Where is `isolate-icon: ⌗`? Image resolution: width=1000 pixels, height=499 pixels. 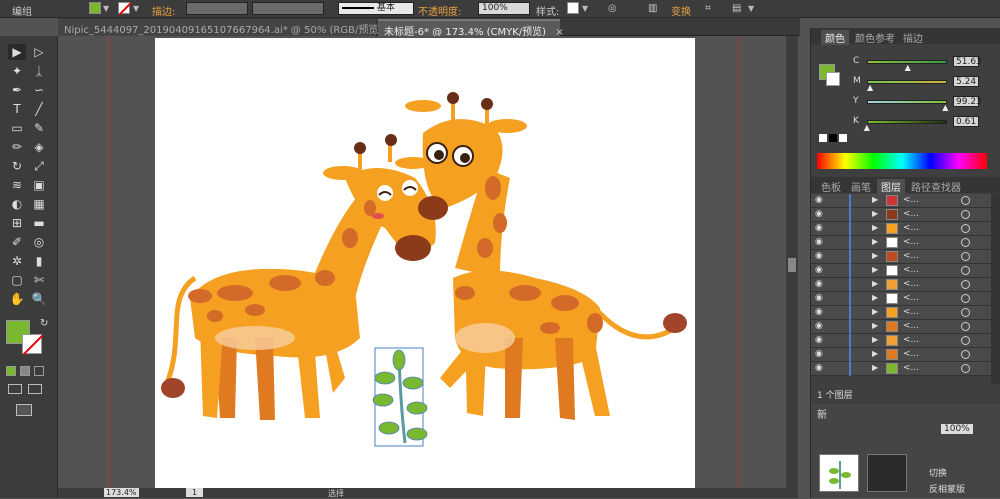
isolate-icon: ⌗ is located at coordinates (708, 8).